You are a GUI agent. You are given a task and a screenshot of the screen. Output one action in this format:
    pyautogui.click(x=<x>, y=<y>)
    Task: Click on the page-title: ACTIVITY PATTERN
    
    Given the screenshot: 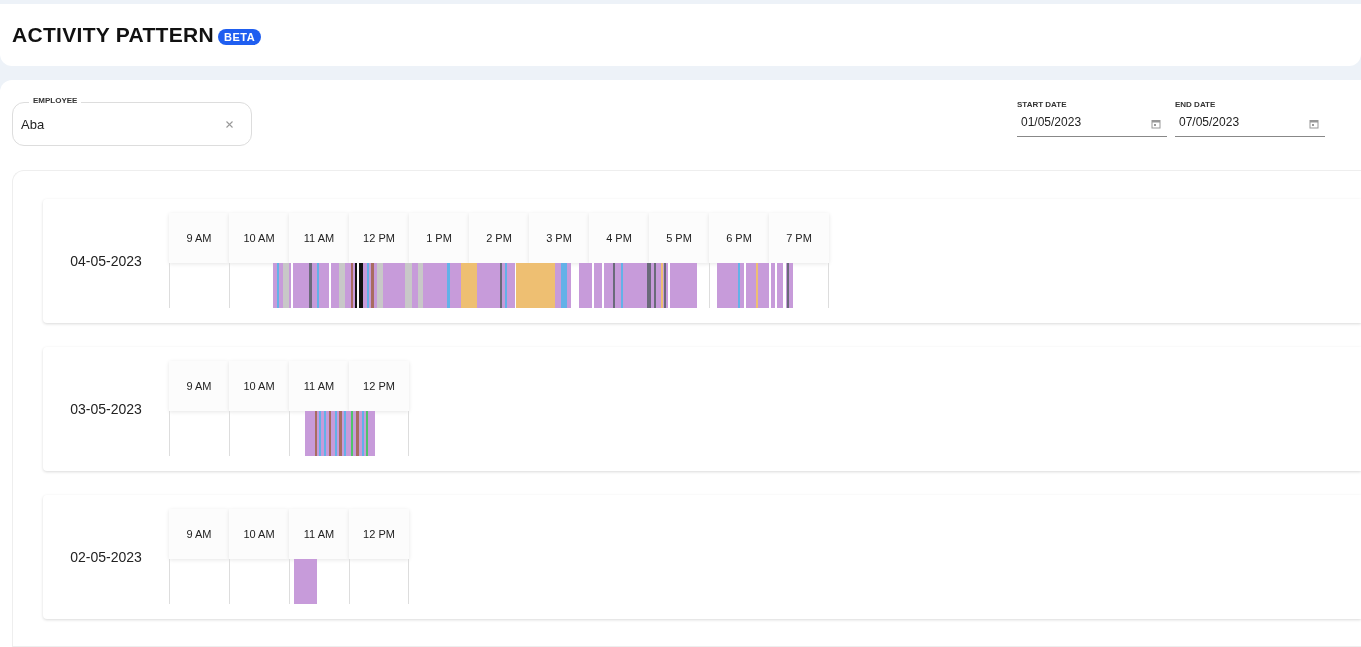 What is the action you would take?
    pyautogui.click(x=113, y=35)
    